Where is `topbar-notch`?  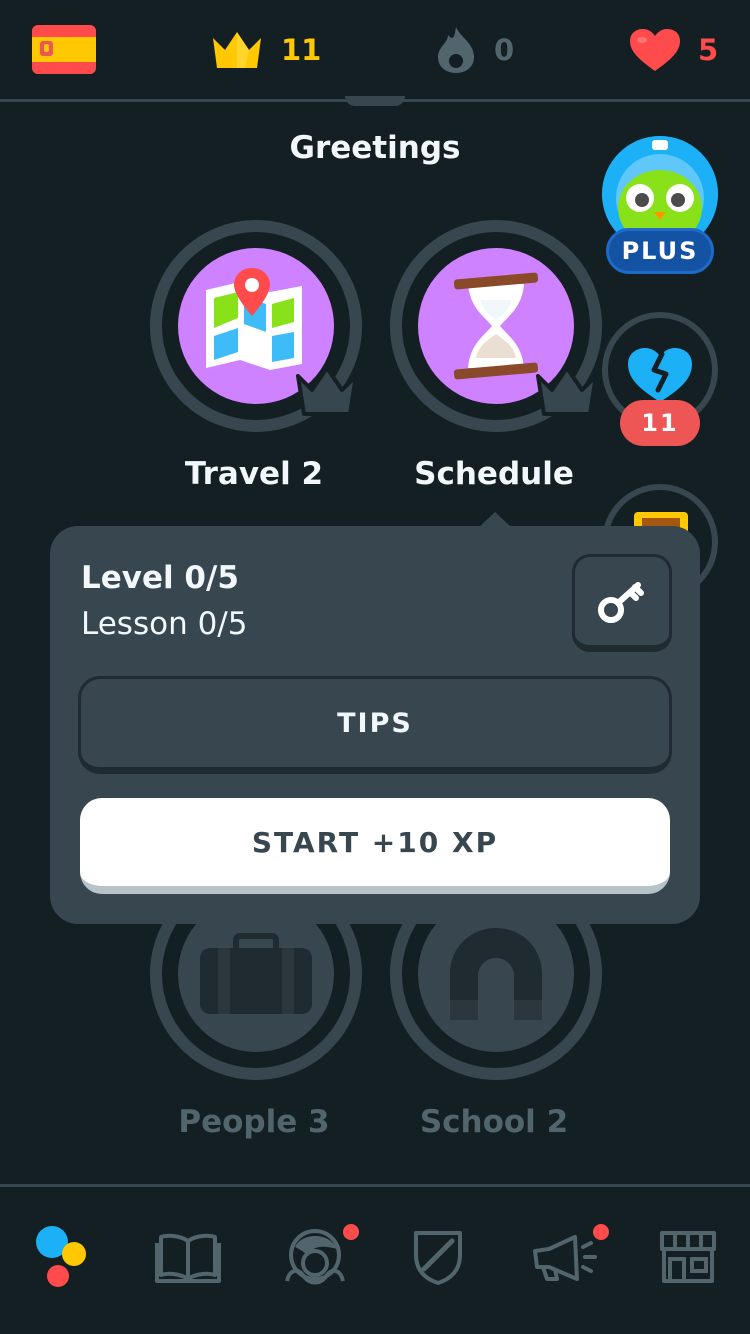
topbar-notch is located at coordinates (375, 101).